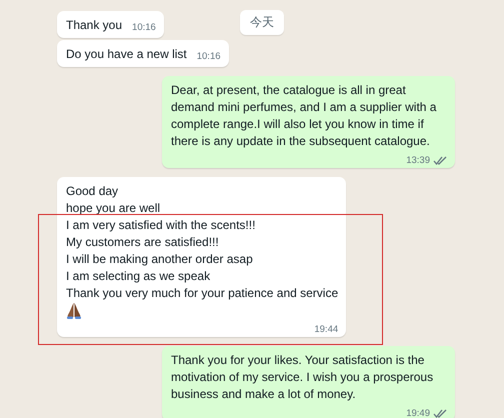 The height and width of the screenshot is (418, 504). What do you see at coordinates (262, 22) in the screenshot?
I see `date-chip: 今天` at bounding box center [262, 22].